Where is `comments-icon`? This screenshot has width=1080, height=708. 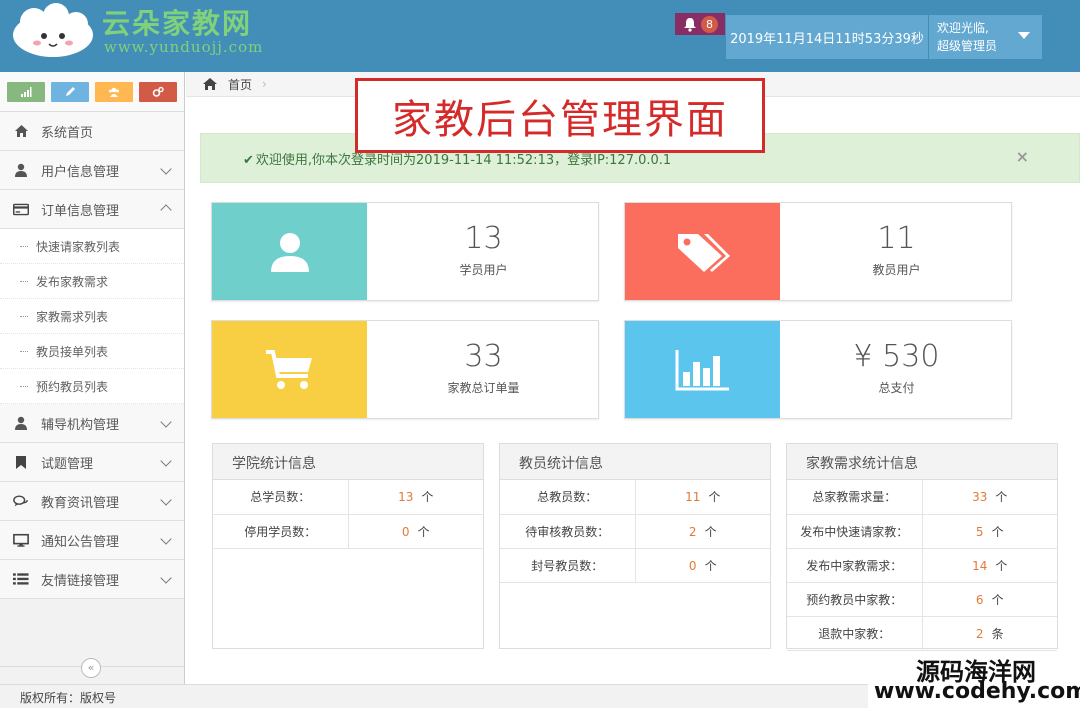 comments-icon is located at coordinates (20, 500).